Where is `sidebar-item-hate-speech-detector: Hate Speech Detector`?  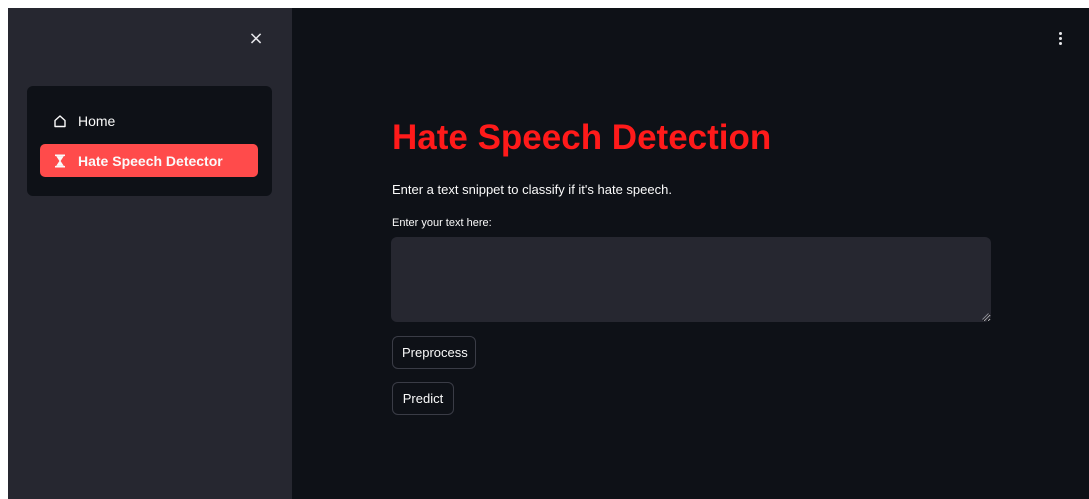 sidebar-item-hate-speech-detector: Hate Speech Detector is located at coordinates (149, 160).